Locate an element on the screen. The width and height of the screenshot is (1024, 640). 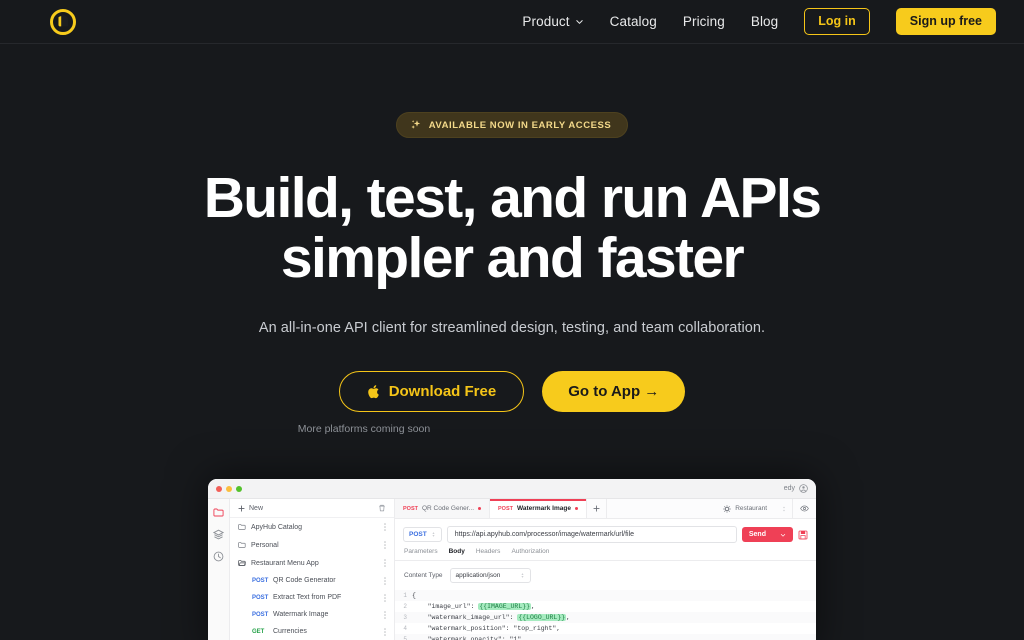
tab-watermark-image: POST Watermark Image is located at coordinates (538, 508).